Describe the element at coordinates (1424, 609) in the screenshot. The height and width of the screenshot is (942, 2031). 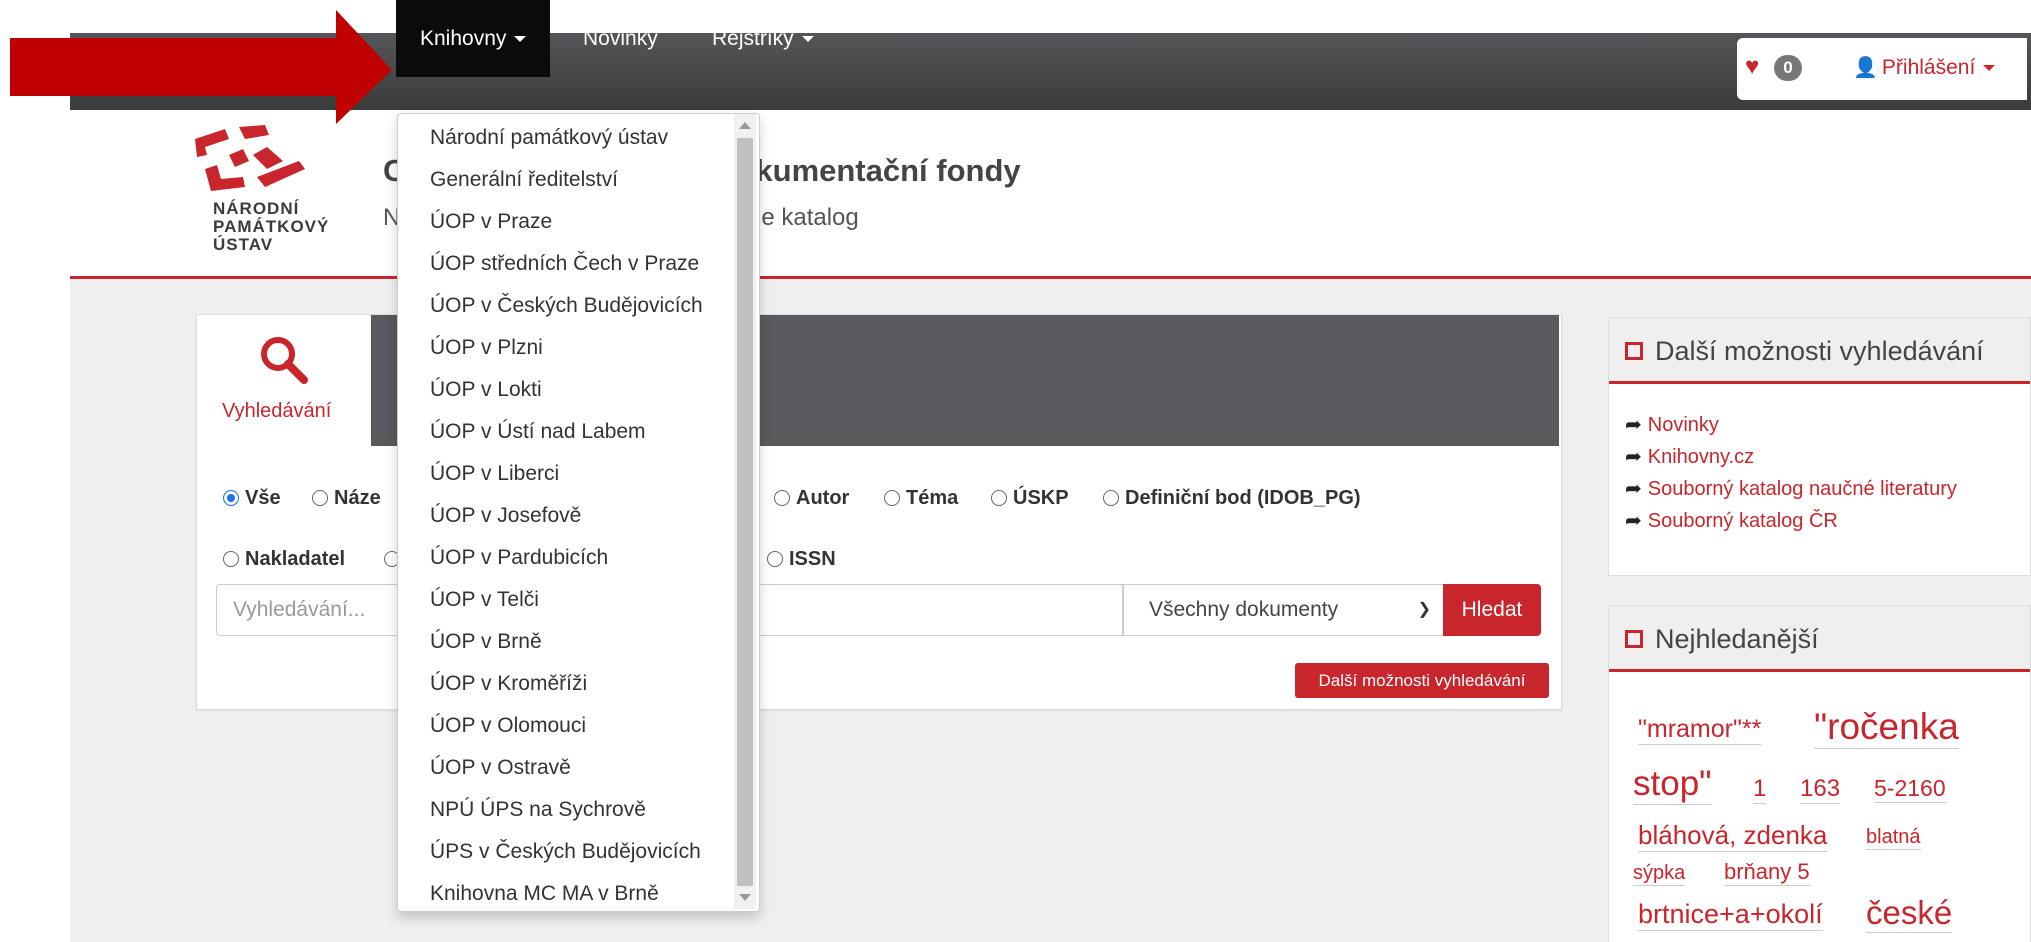
I see `chevron-down-icon: ❯` at that location.